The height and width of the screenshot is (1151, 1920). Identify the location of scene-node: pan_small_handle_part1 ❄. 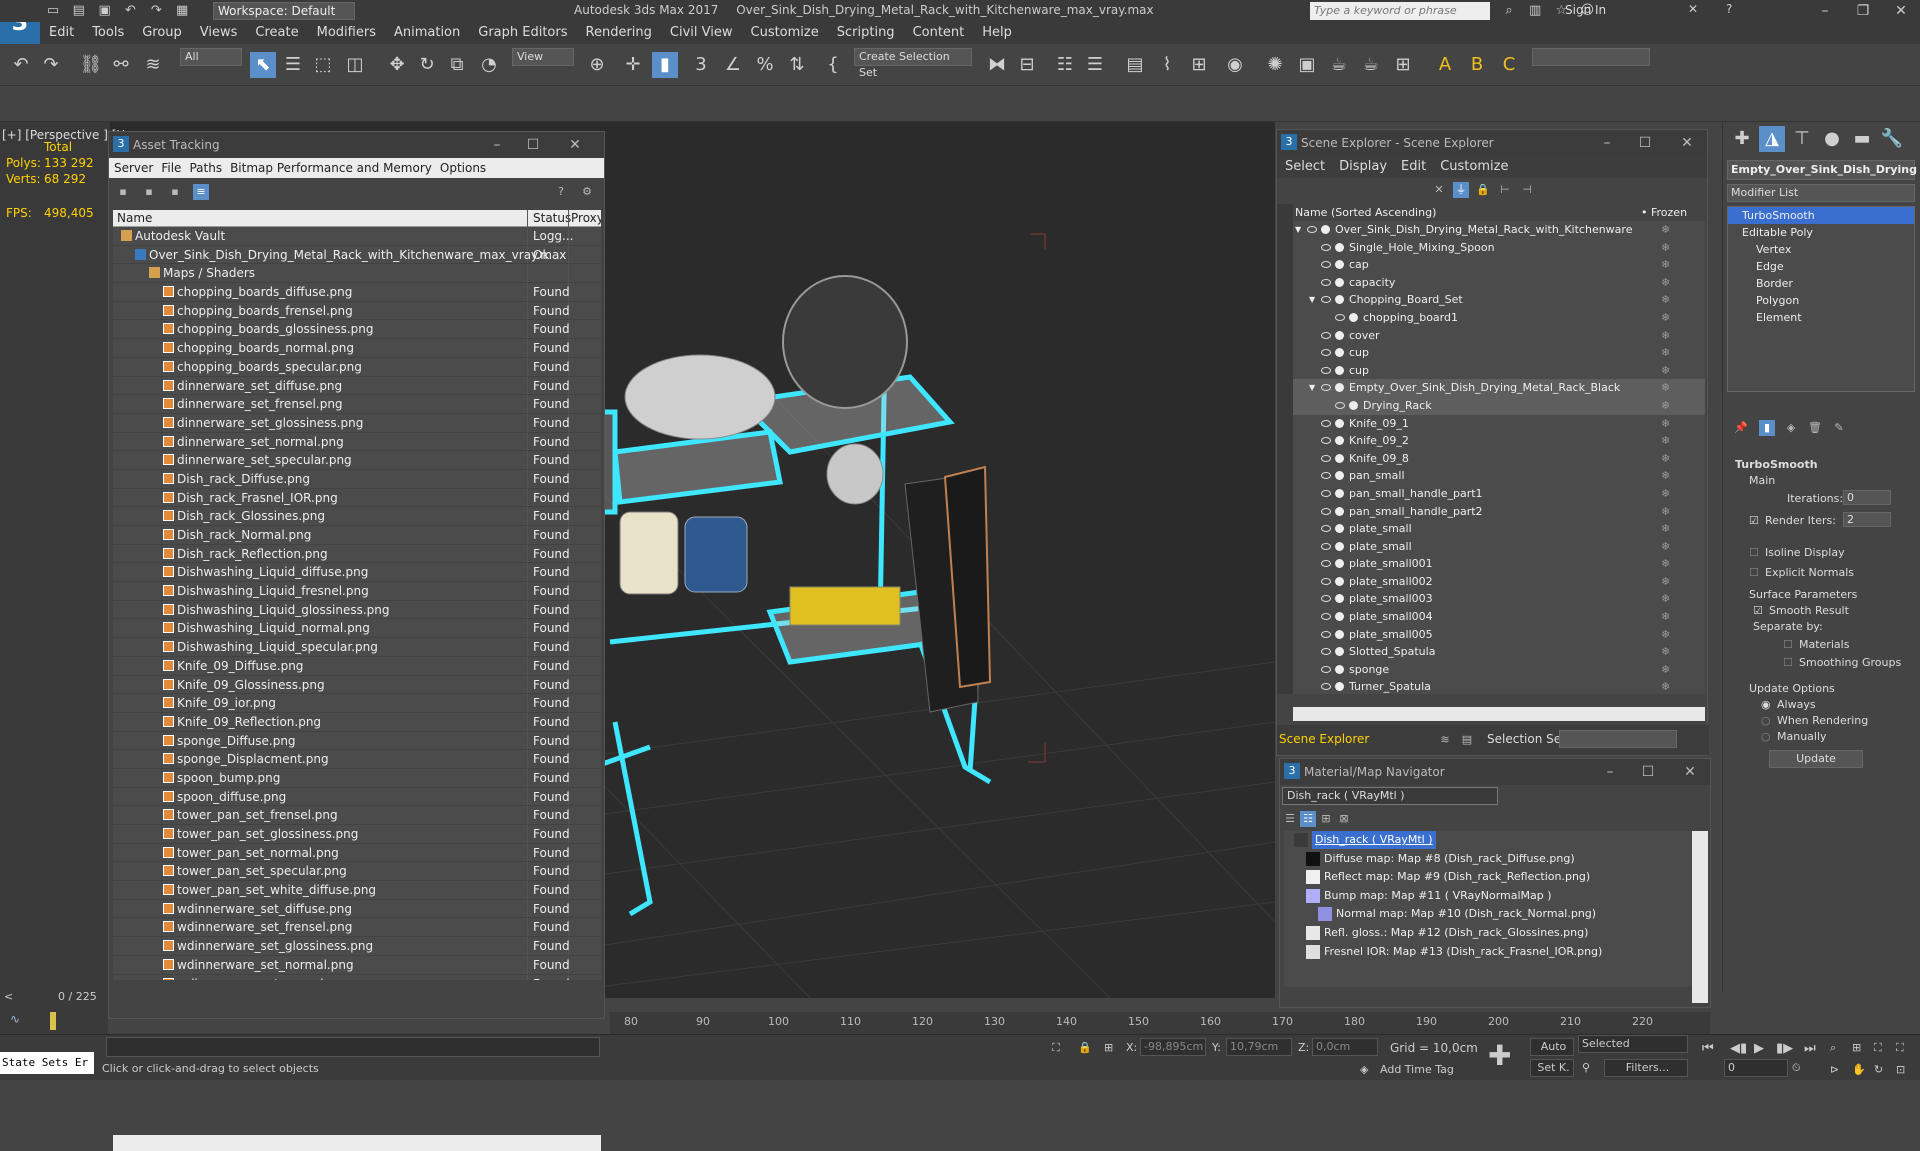
(1499, 494).